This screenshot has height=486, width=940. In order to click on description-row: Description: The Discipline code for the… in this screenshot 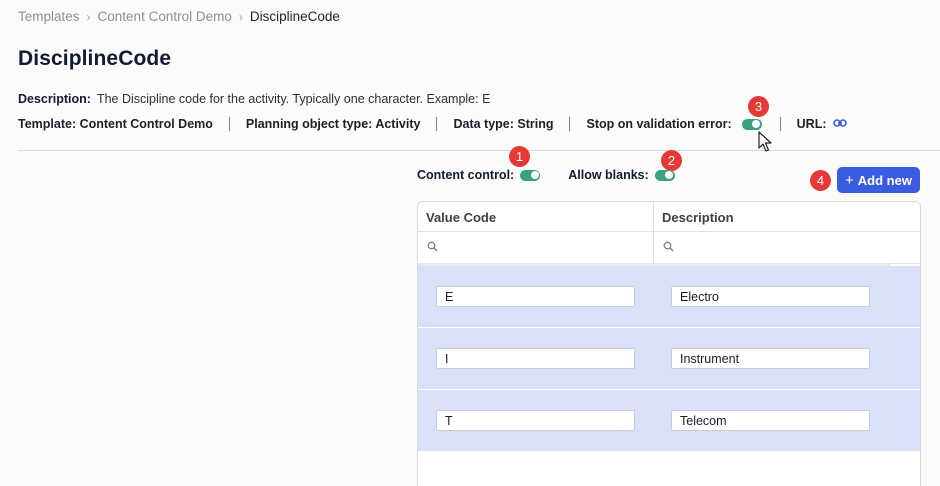, I will do `click(254, 99)`.